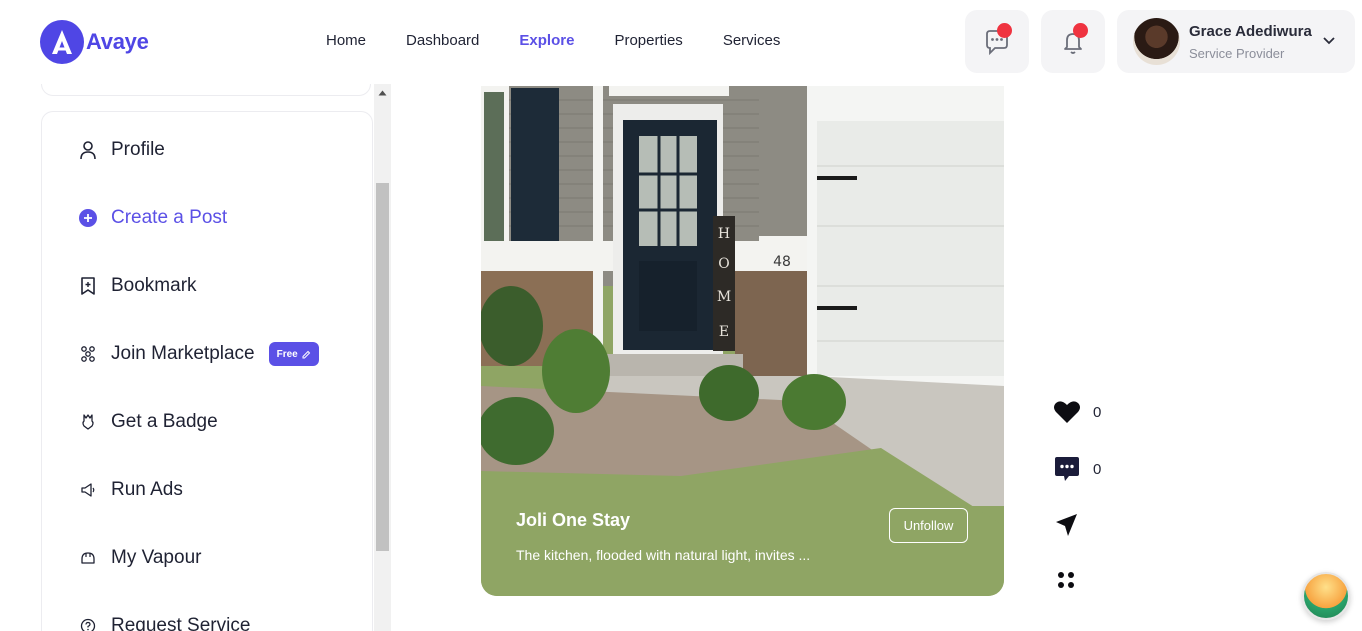 The height and width of the screenshot is (631, 1362). I want to click on like-action: 0, so click(1077, 412).